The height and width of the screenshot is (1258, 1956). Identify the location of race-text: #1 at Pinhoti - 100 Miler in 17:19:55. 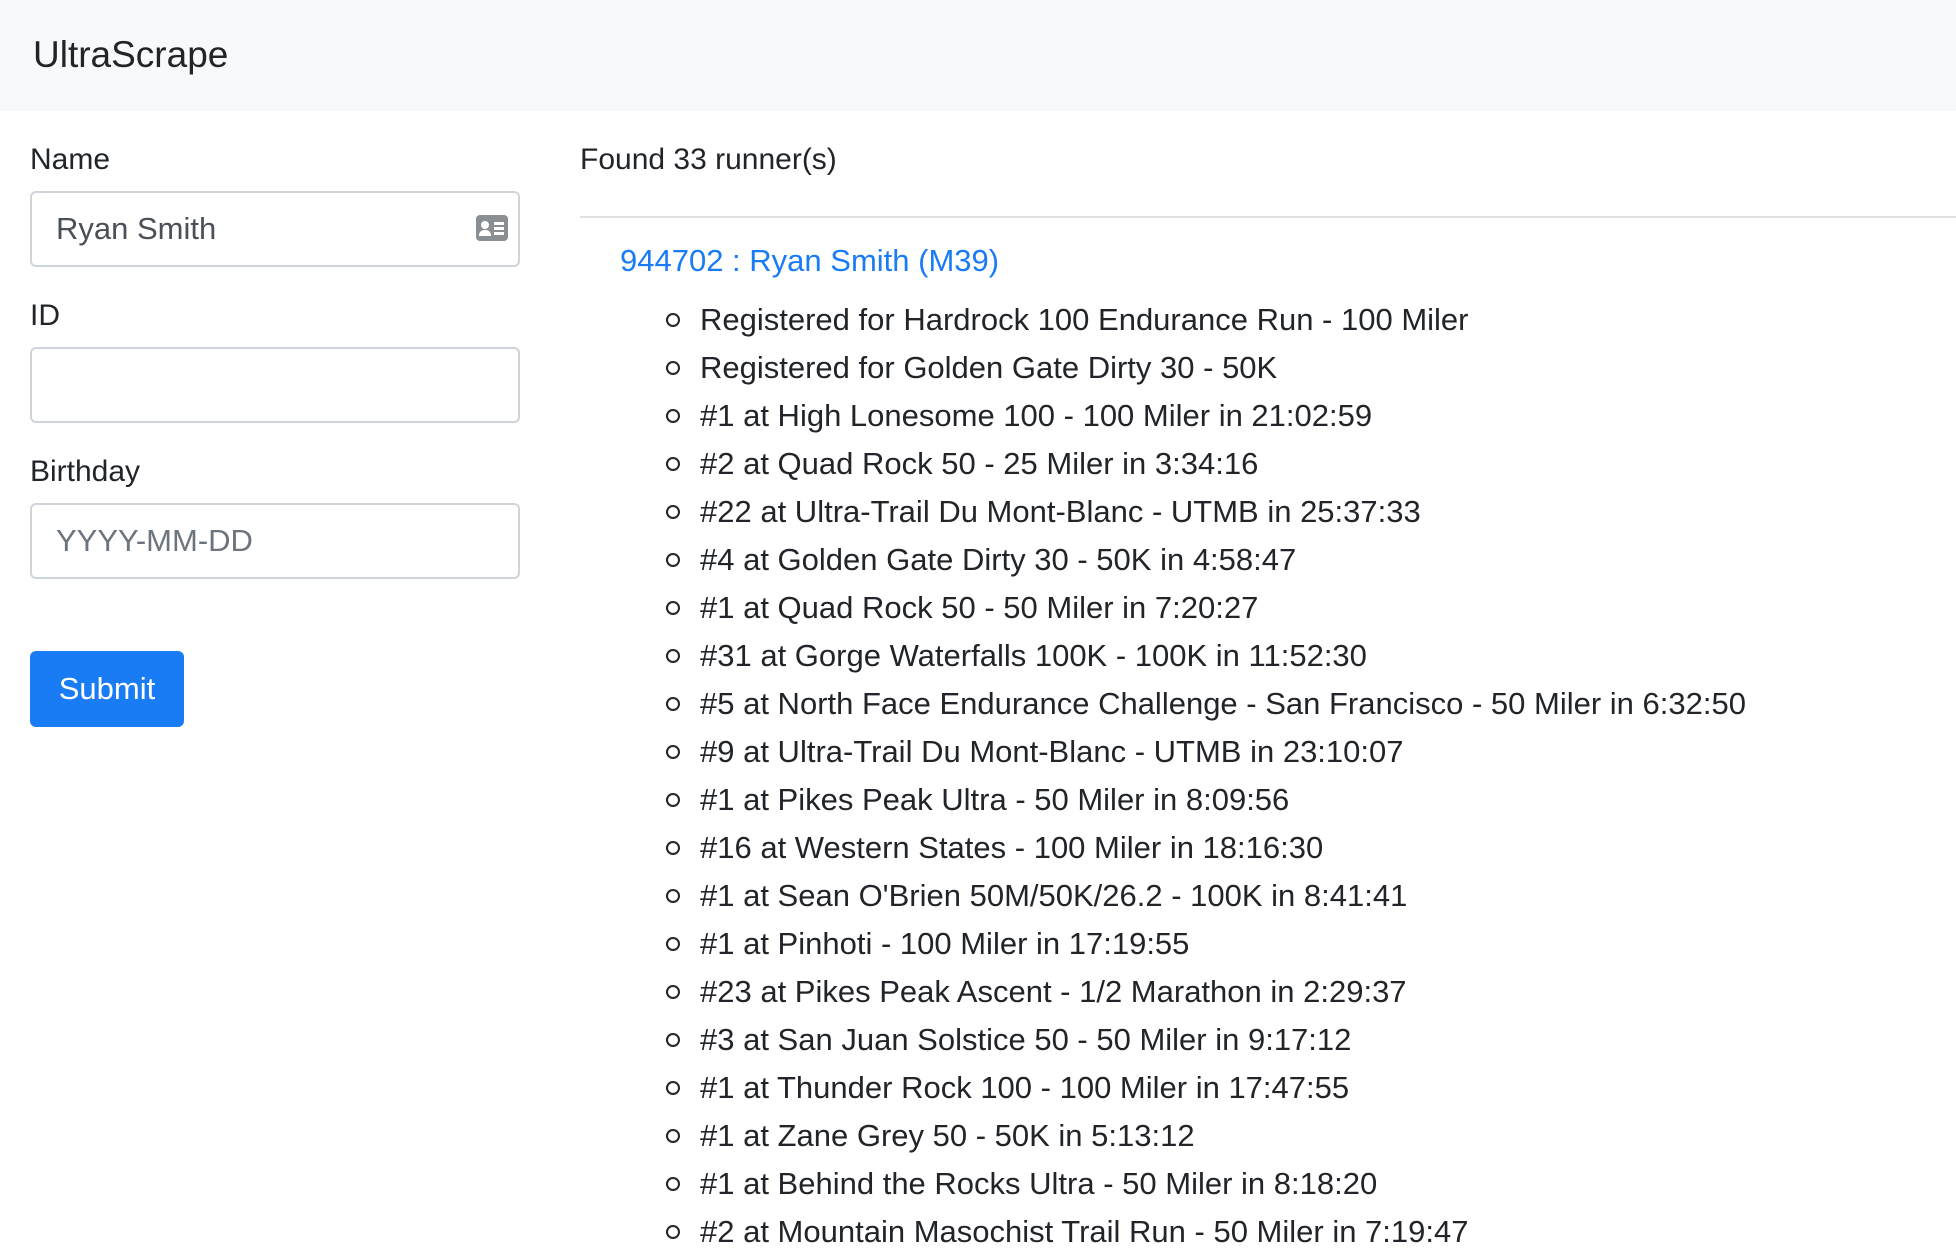
(945, 943).